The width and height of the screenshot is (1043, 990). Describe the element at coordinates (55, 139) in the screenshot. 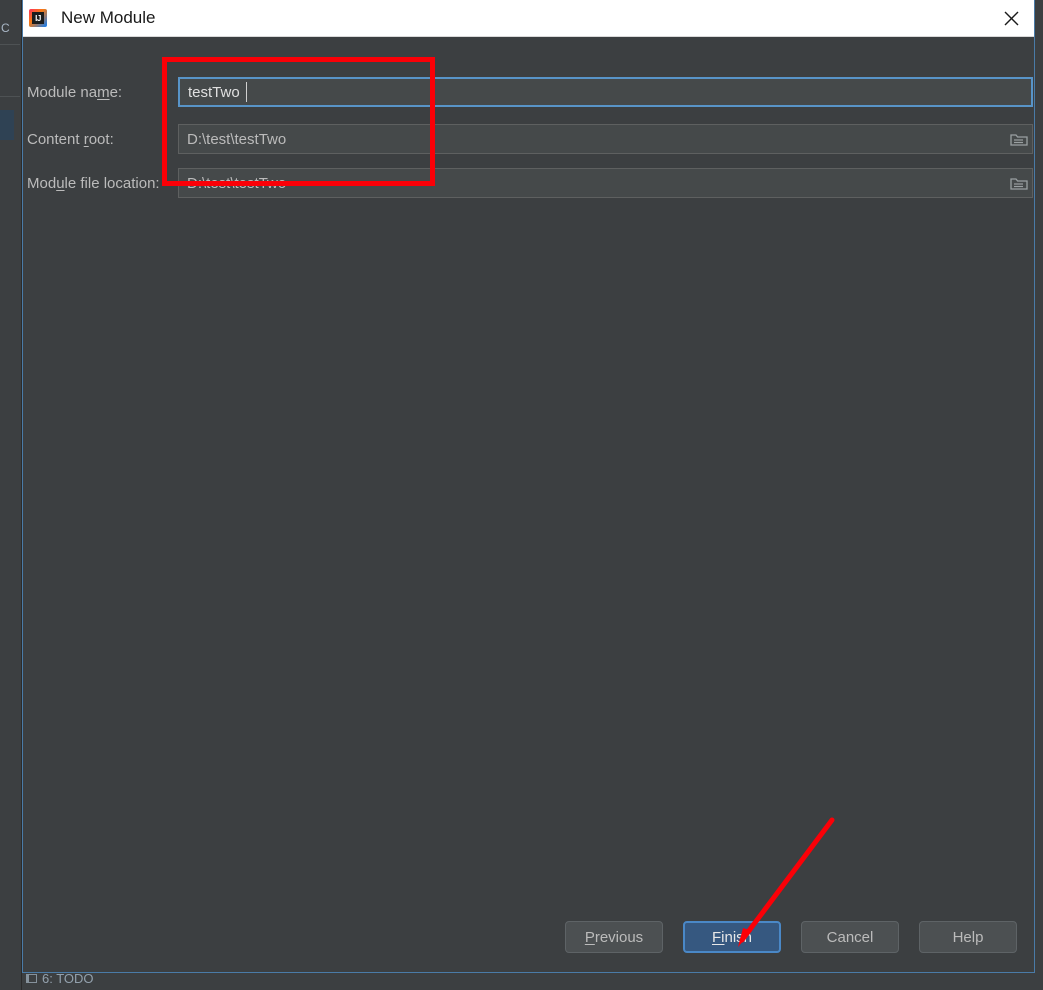

I see `label-text-before: Content` at that location.